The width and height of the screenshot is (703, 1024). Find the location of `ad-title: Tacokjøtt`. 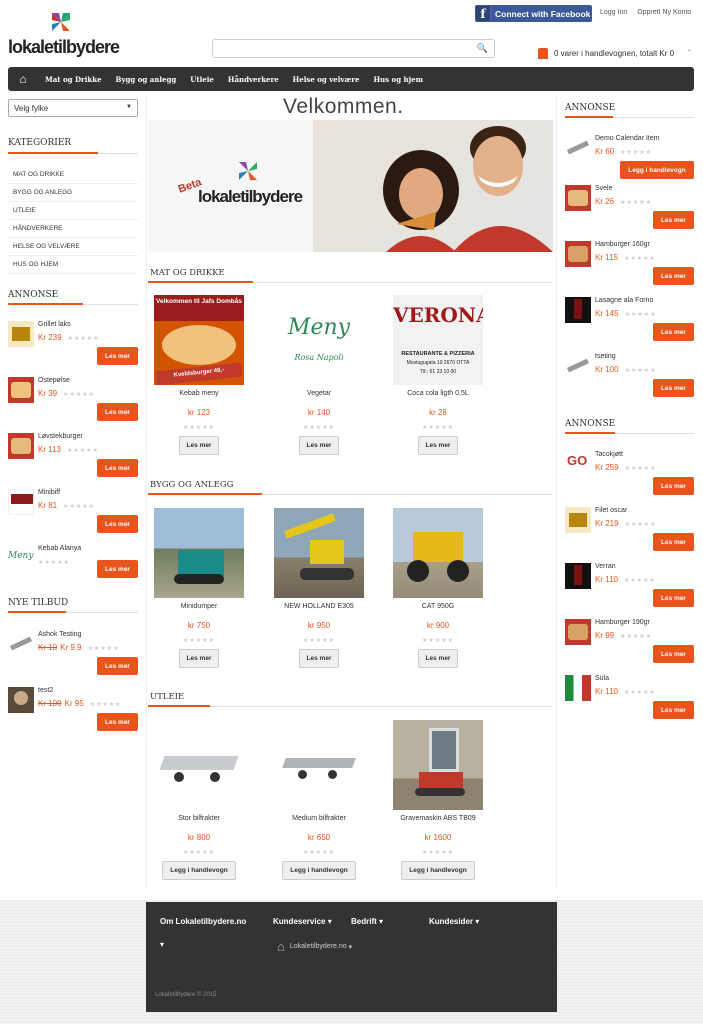

ad-title: Tacokjøtt is located at coordinates (609, 454).